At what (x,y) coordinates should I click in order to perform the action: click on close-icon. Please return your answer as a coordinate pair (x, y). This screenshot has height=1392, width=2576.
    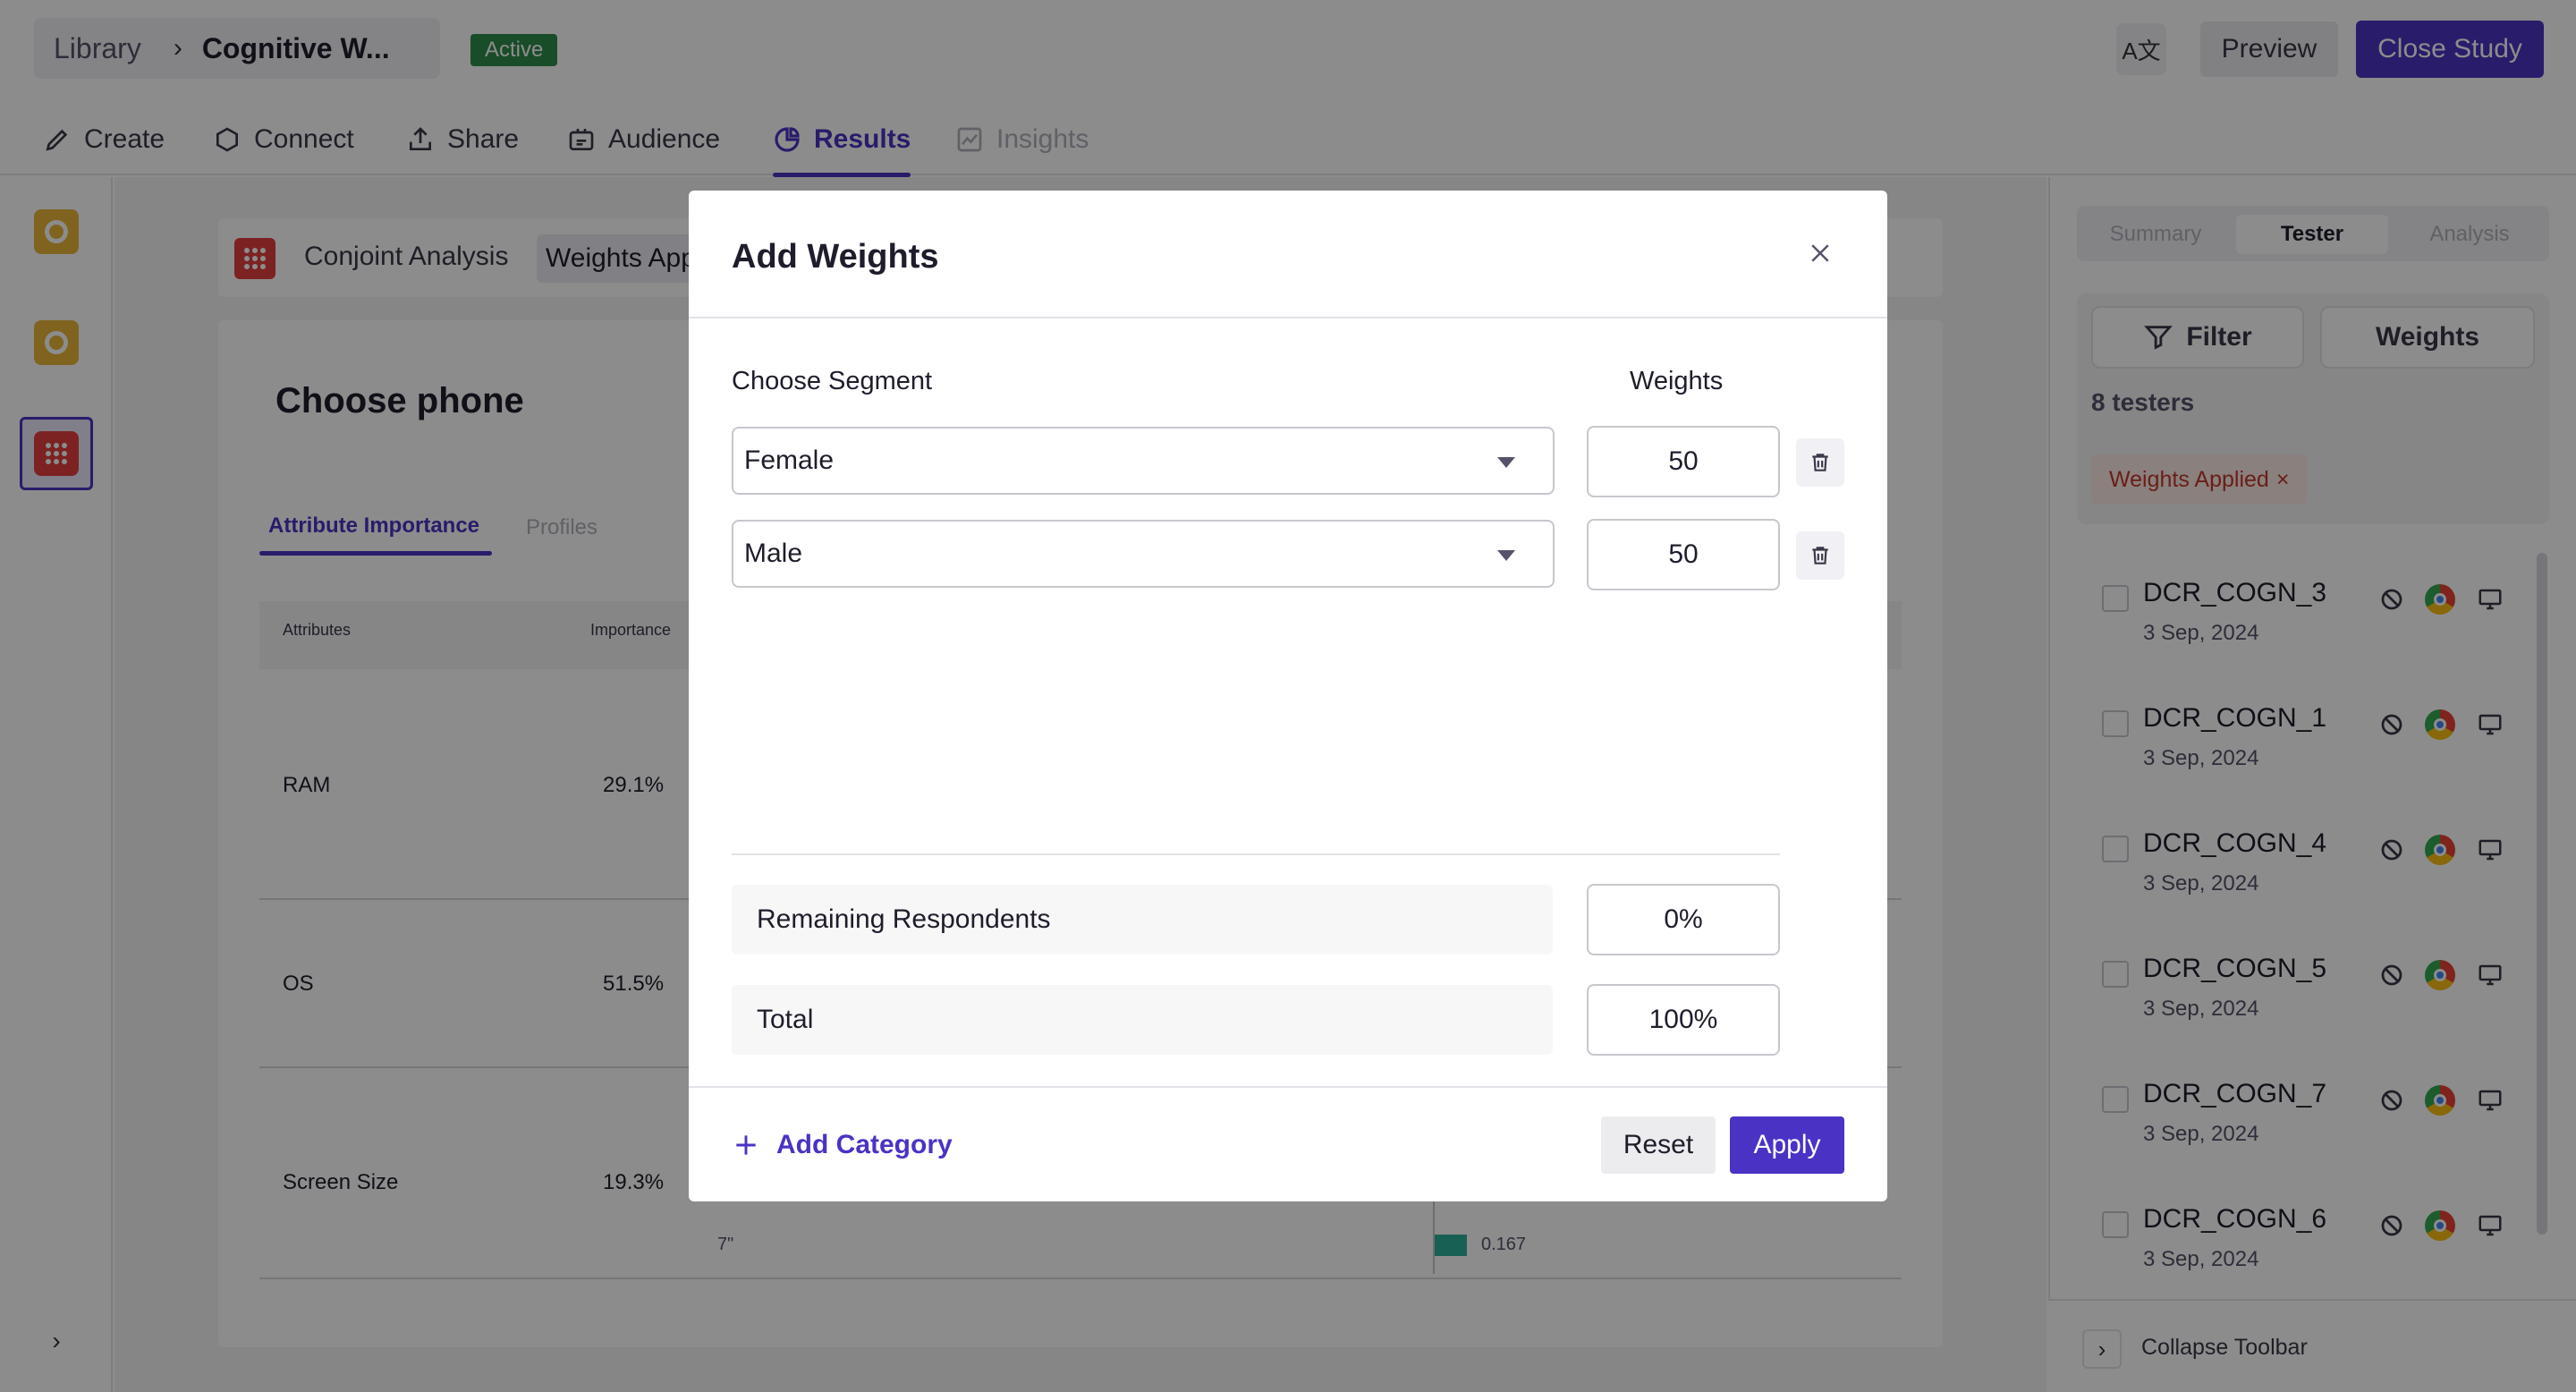
    Looking at the image, I should click on (1820, 253).